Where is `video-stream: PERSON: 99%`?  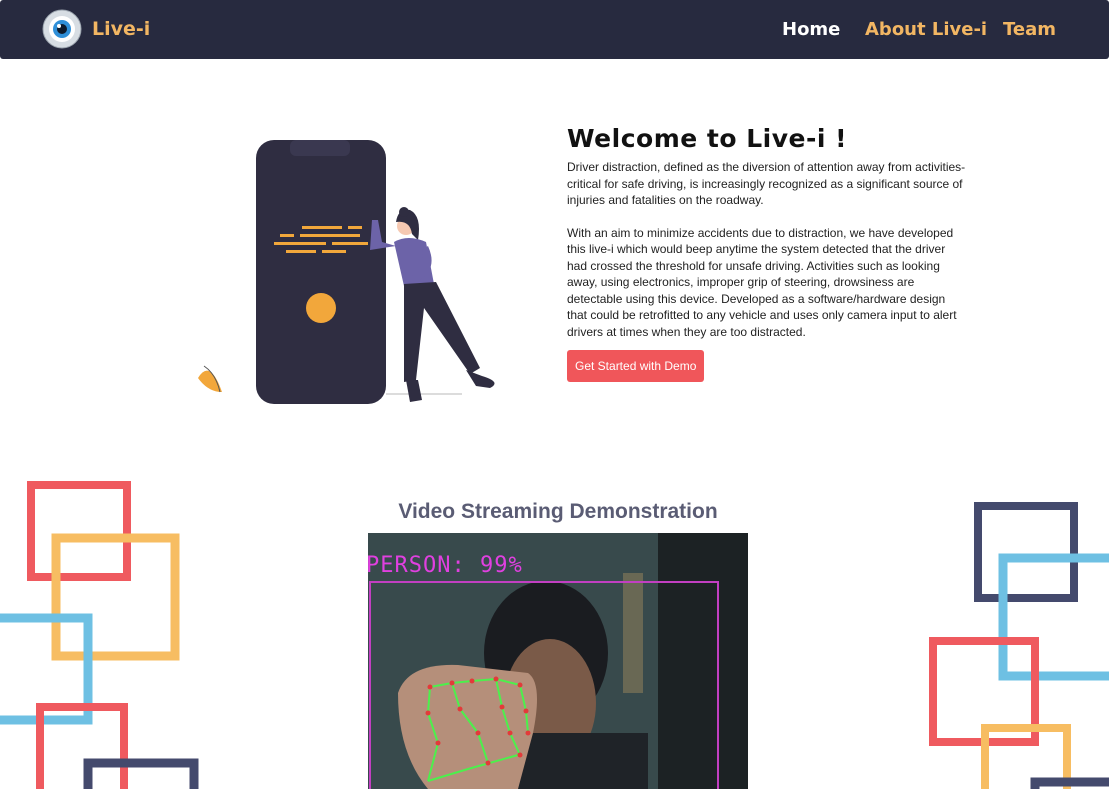
video-stream: PERSON: 99% is located at coordinates (558, 661).